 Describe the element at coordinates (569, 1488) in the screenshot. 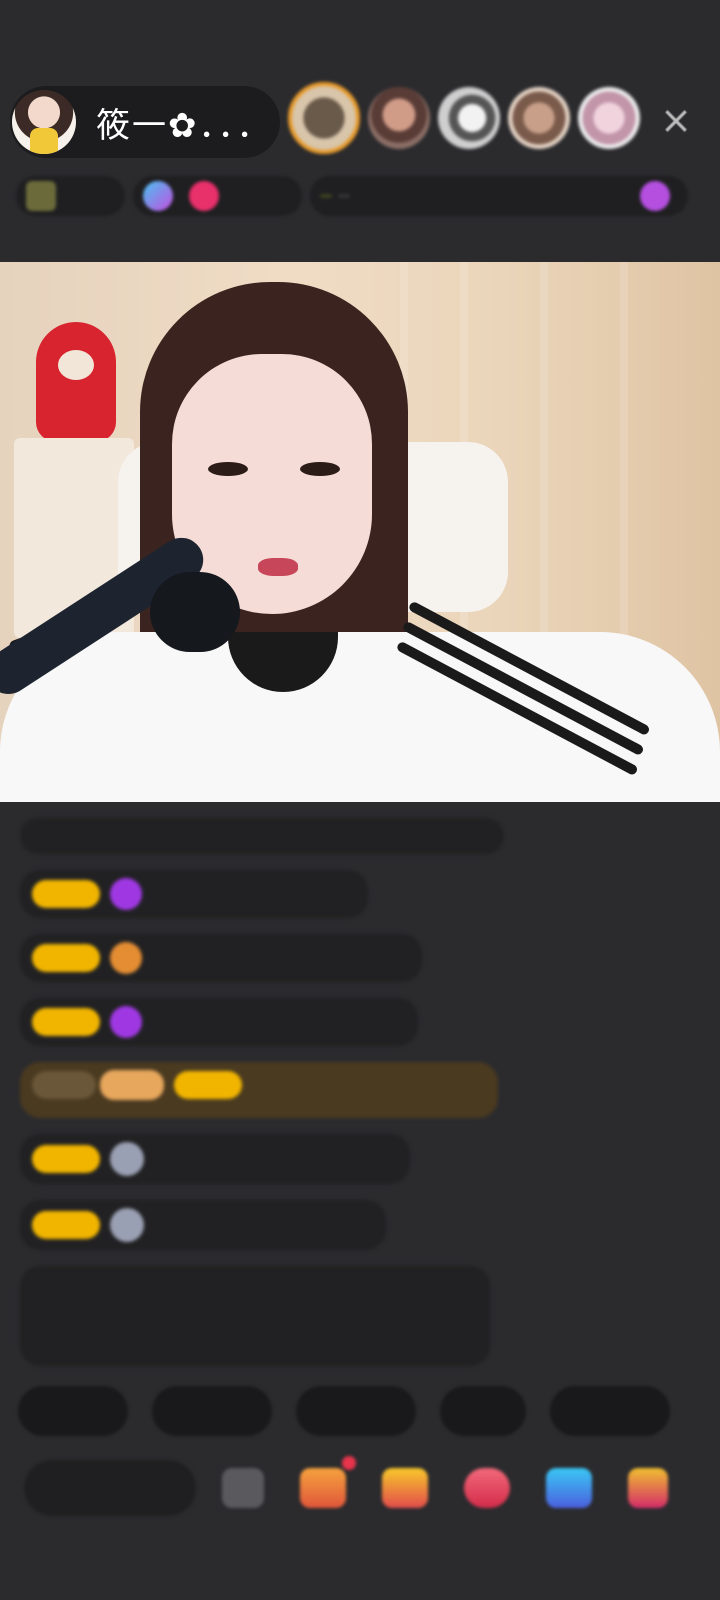

I see `game-icon` at that location.